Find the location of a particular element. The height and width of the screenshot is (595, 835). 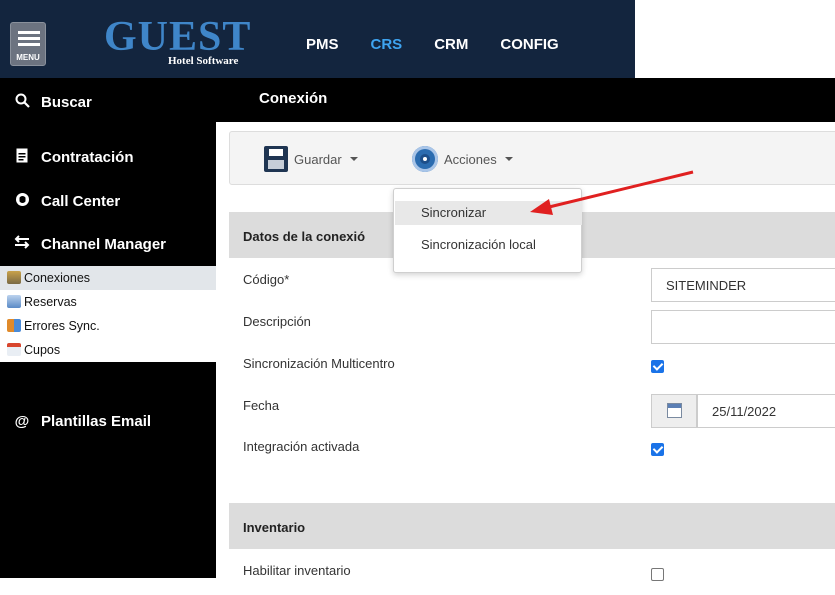

gear-icon is located at coordinates (425, 159).